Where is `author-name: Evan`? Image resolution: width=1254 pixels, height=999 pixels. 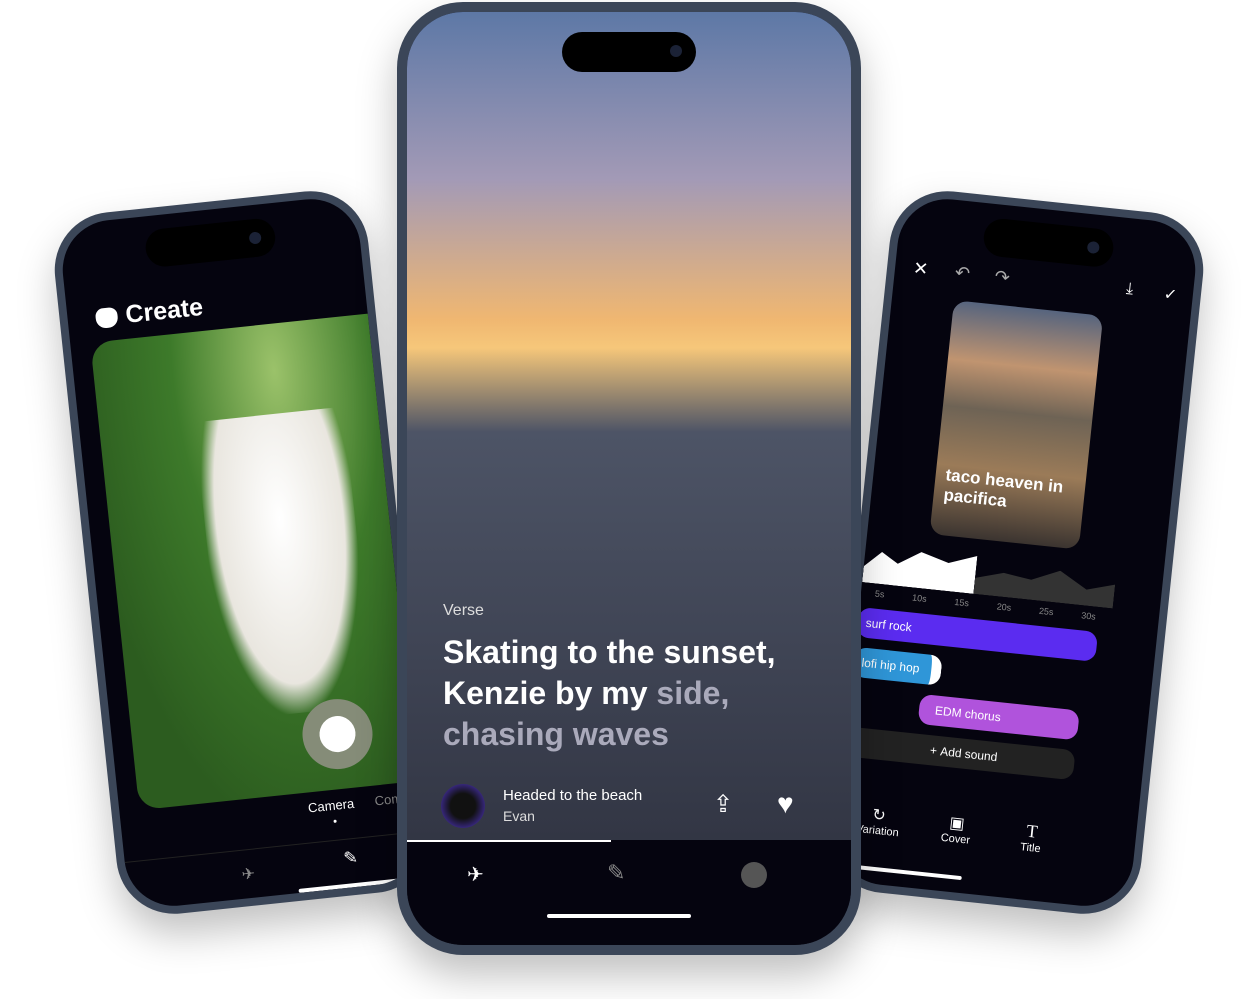
author-name: Evan is located at coordinates (519, 816).